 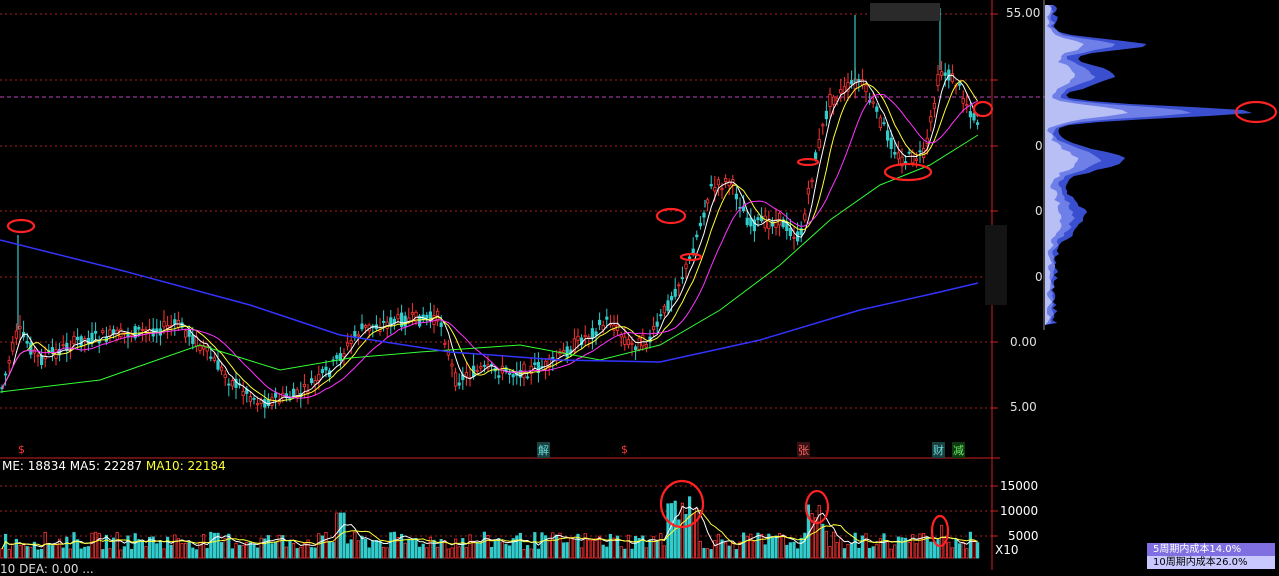 What do you see at coordinates (21, 226) in the screenshot?
I see `annotation-circle` at bounding box center [21, 226].